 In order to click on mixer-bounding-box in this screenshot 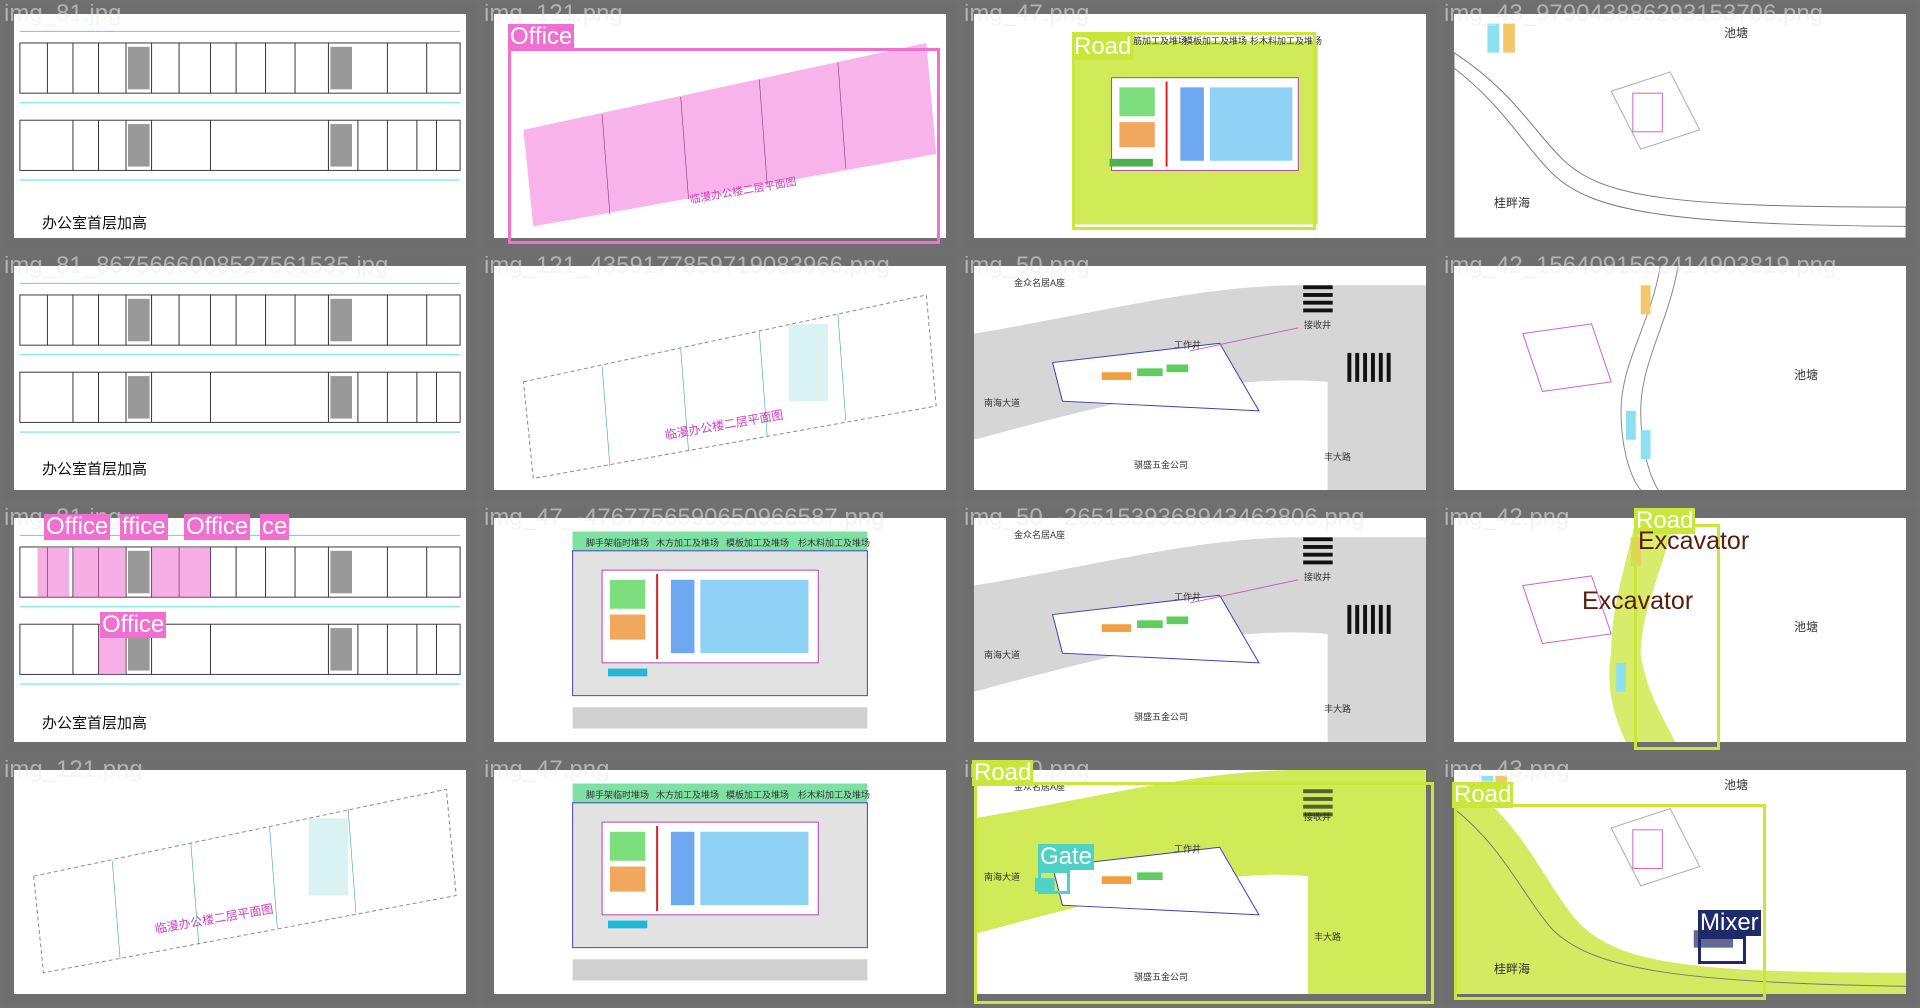, I will do `click(1722, 950)`.